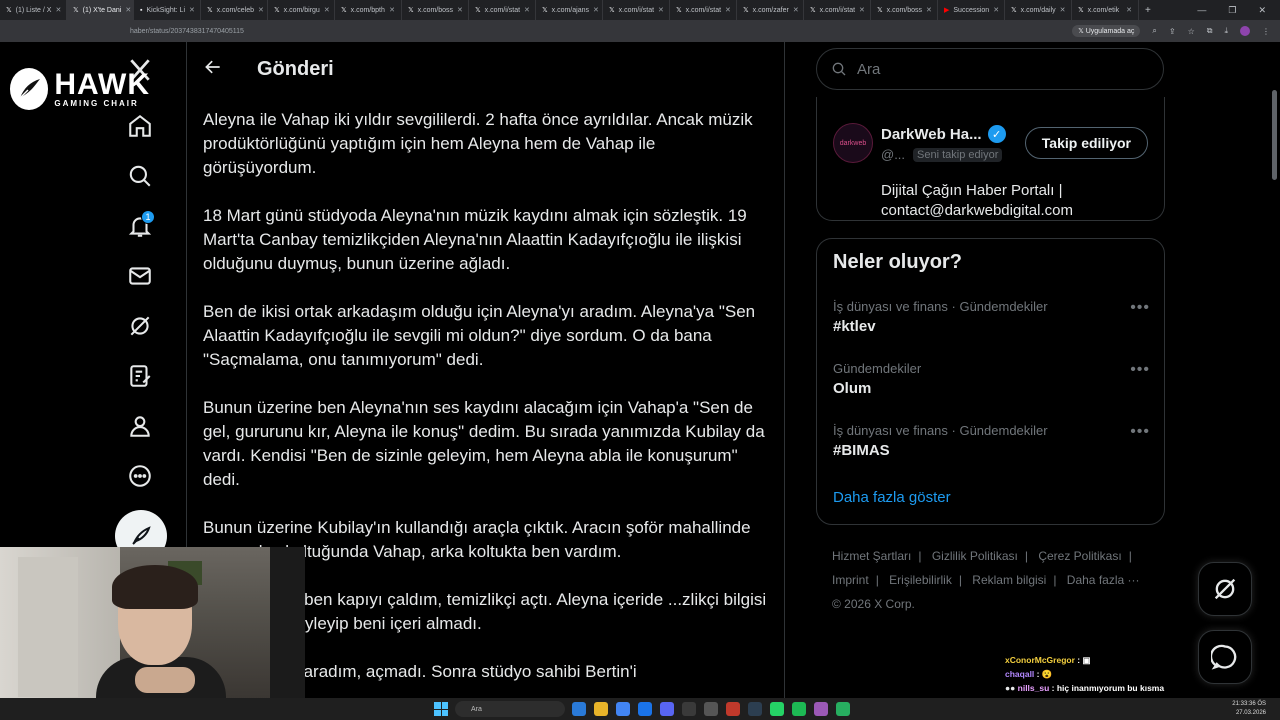 The width and height of the screenshot is (1280, 720). I want to click on folder-icon, so click(601, 709).